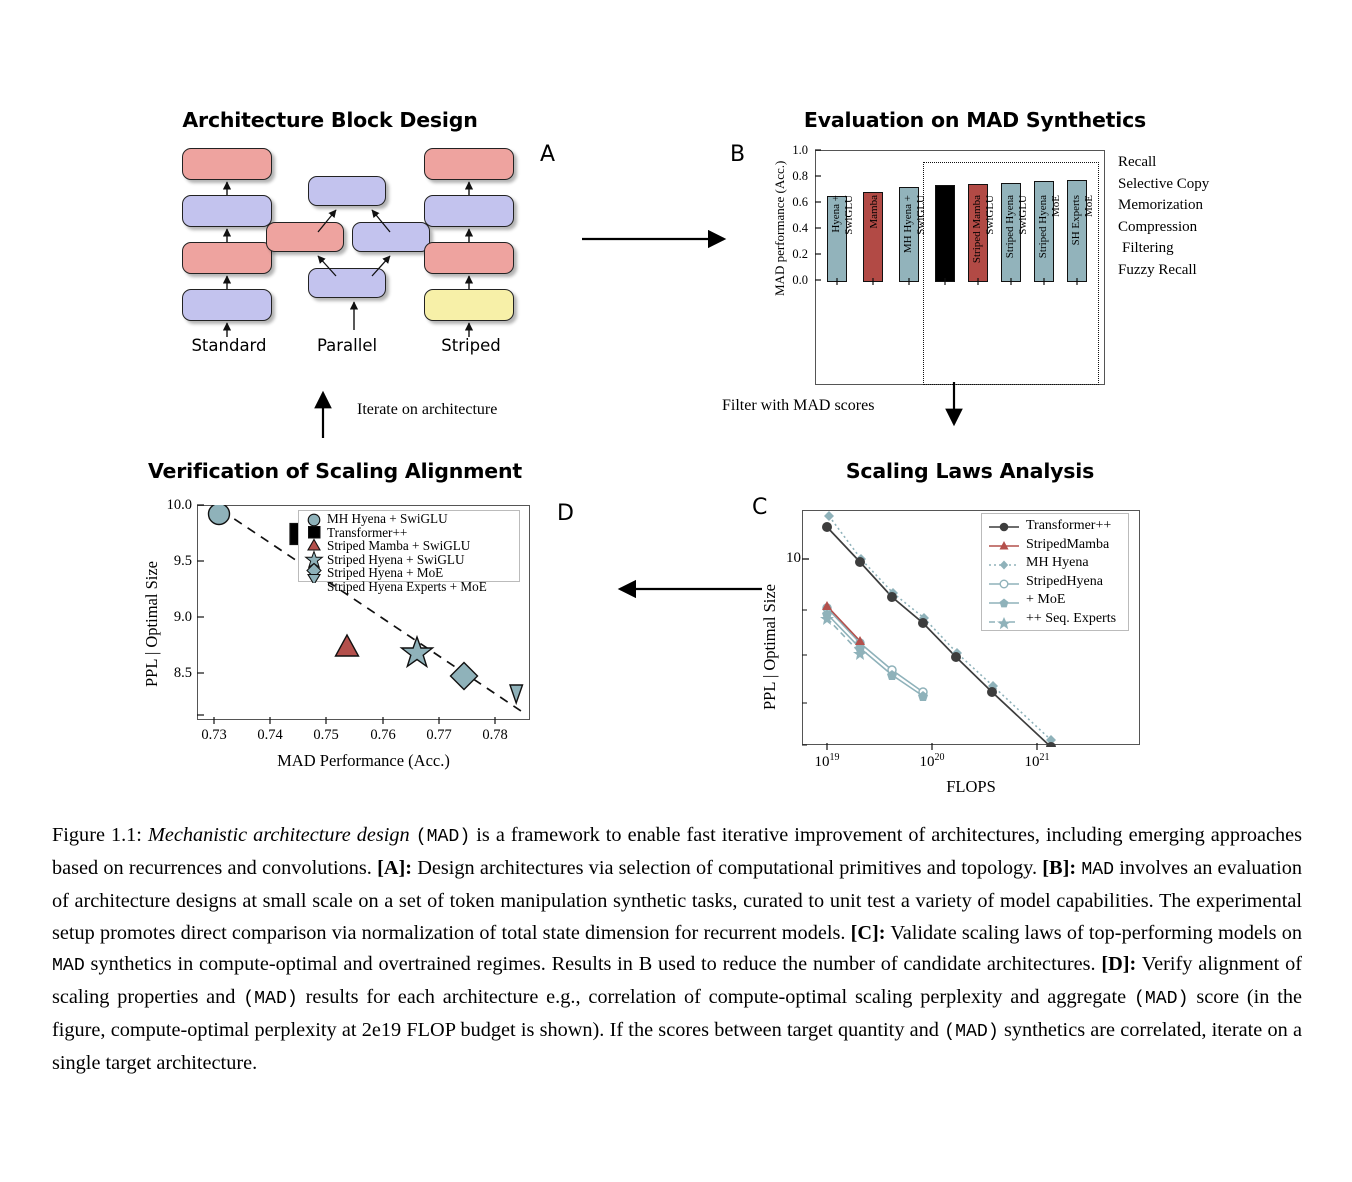 This screenshot has width=1352, height=1182. What do you see at coordinates (1004, 603) in the screenshot?
I see `legend-marker-pentagon` at bounding box center [1004, 603].